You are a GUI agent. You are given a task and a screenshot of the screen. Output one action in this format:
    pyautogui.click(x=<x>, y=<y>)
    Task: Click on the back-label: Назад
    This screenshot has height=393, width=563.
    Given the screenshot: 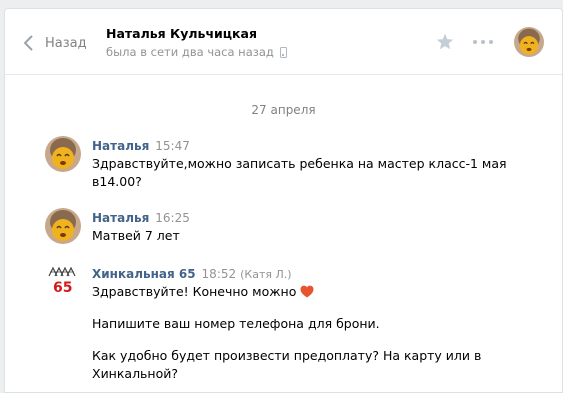 What is the action you would take?
    pyautogui.click(x=66, y=43)
    